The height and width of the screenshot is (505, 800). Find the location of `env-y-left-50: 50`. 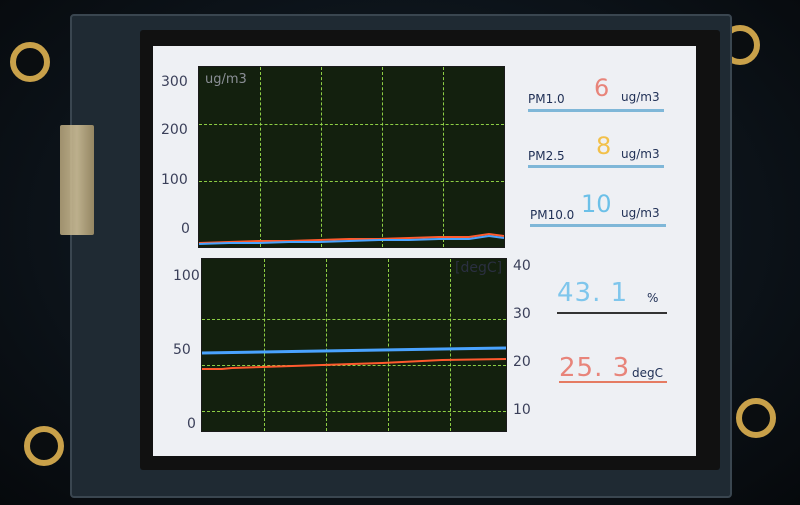

env-y-left-50: 50 is located at coordinates (182, 350).